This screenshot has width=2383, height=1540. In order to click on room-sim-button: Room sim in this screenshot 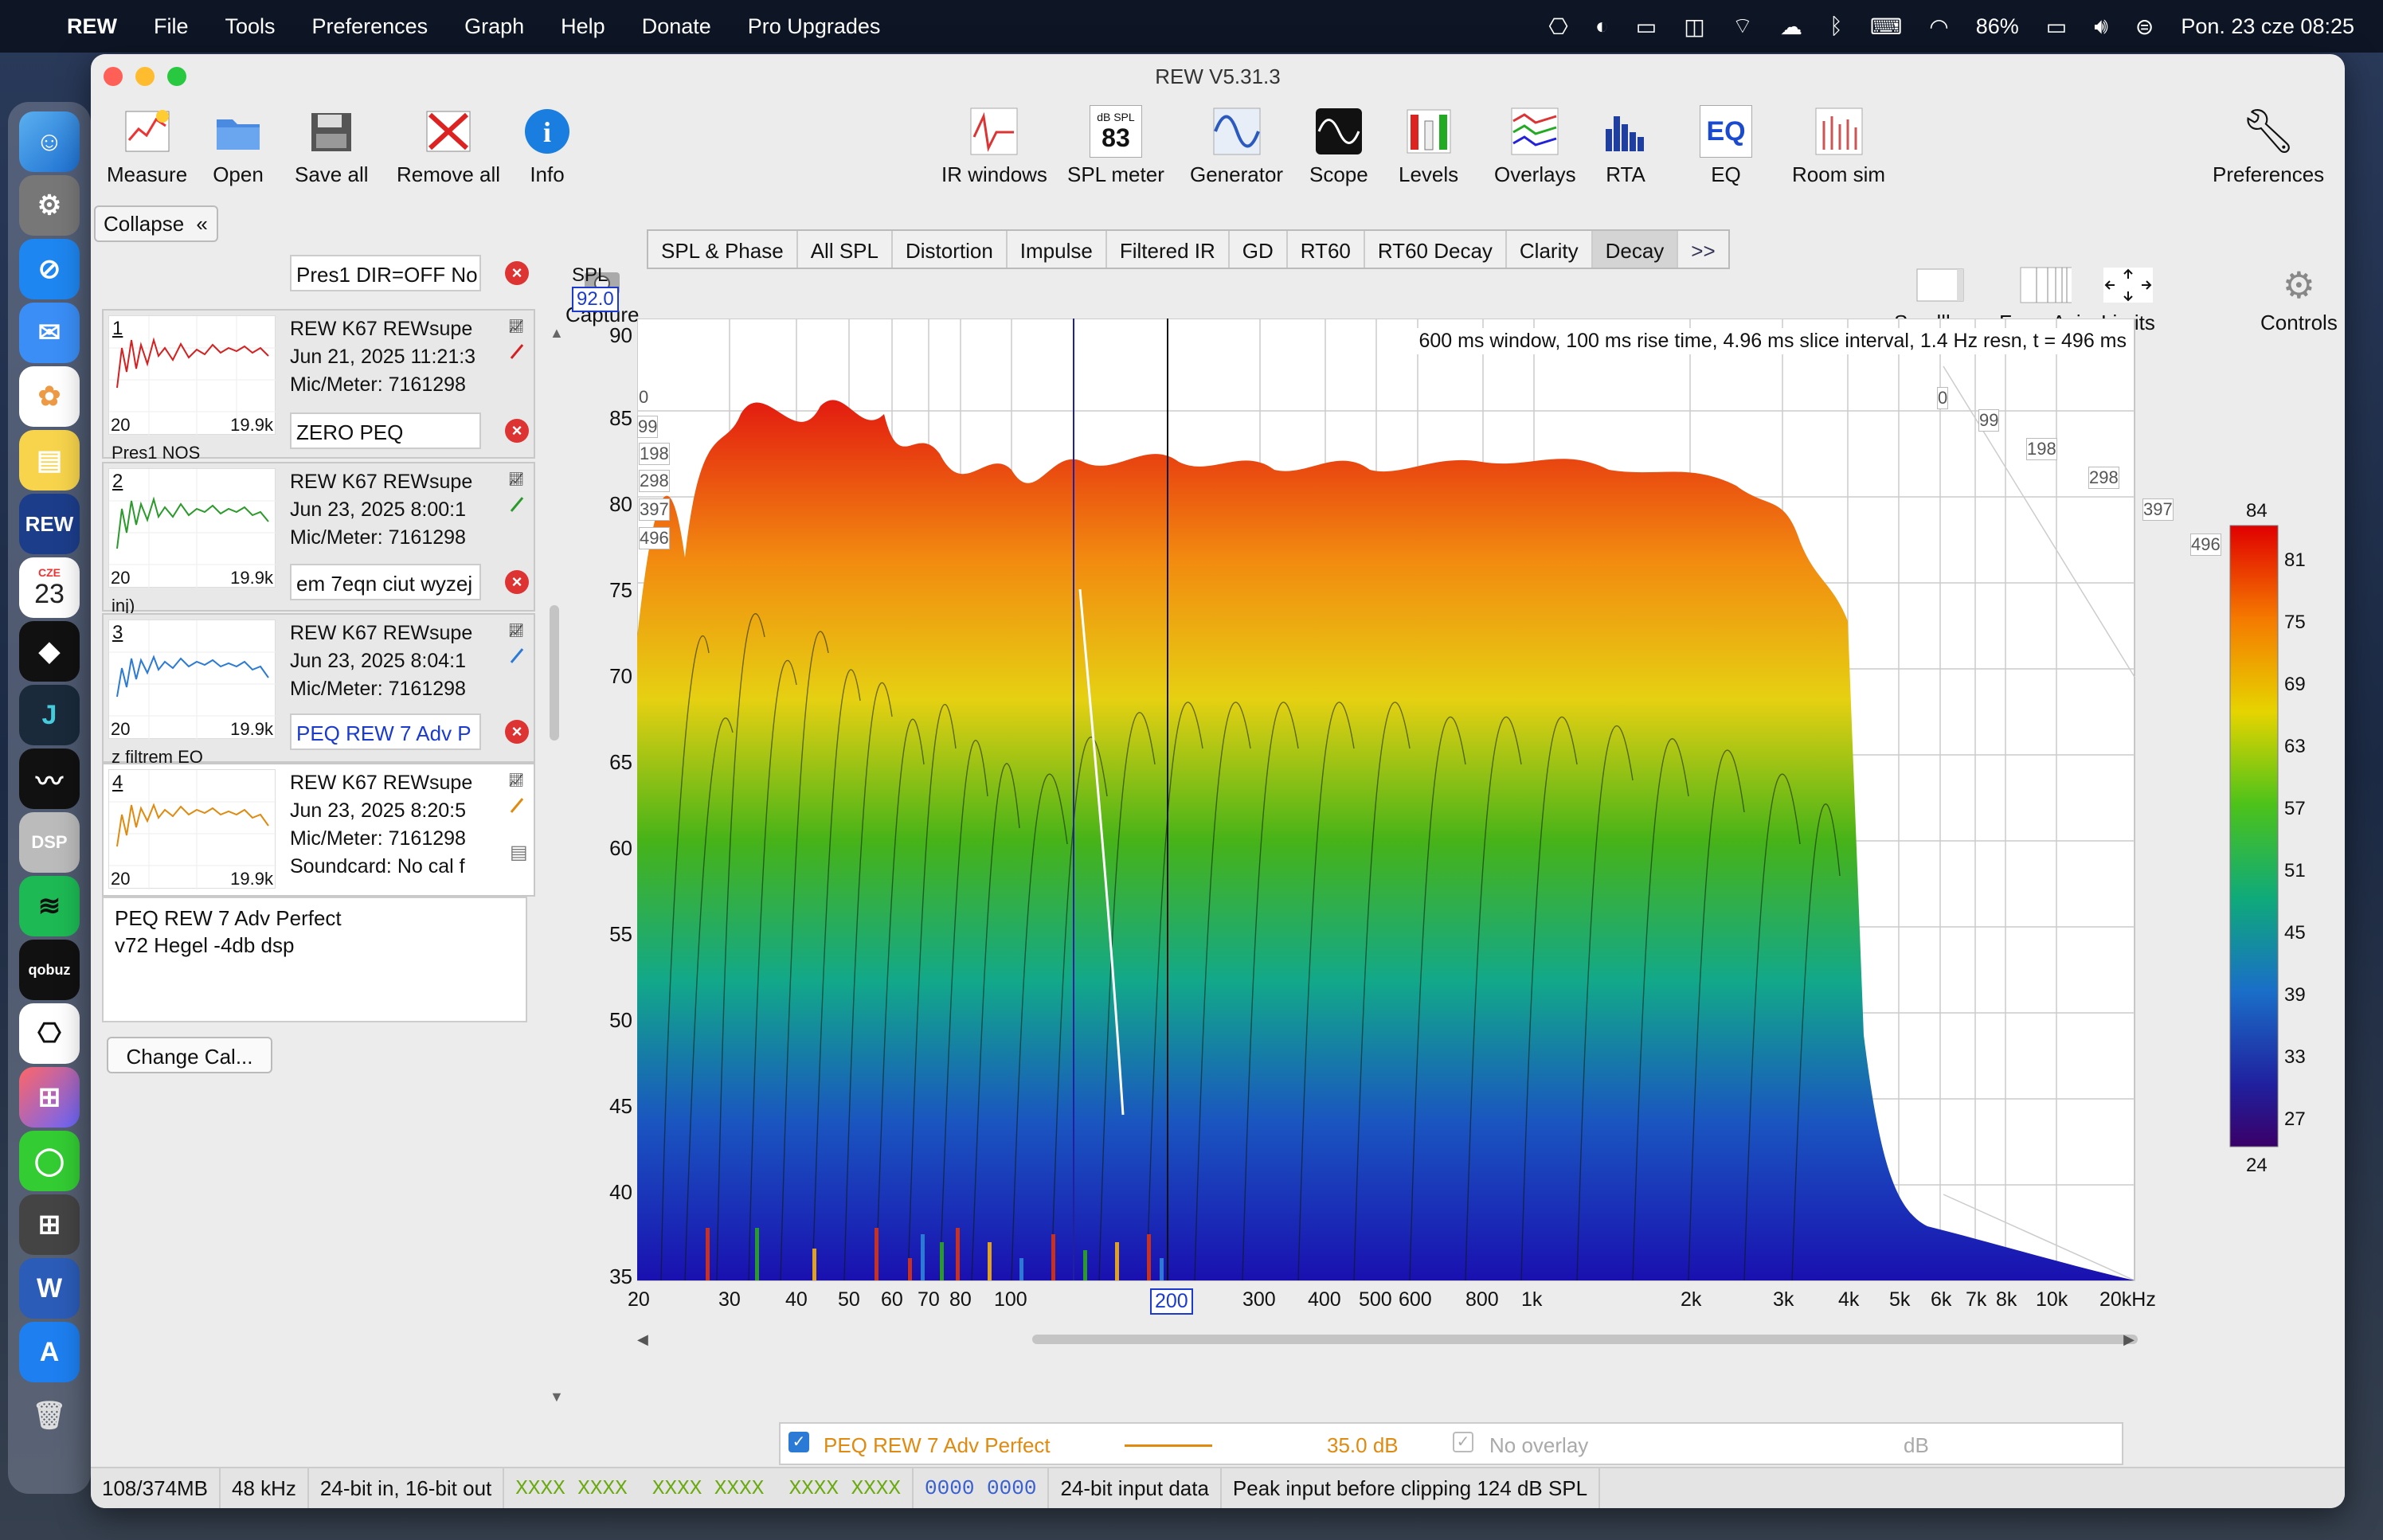, I will do `click(1838, 146)`.